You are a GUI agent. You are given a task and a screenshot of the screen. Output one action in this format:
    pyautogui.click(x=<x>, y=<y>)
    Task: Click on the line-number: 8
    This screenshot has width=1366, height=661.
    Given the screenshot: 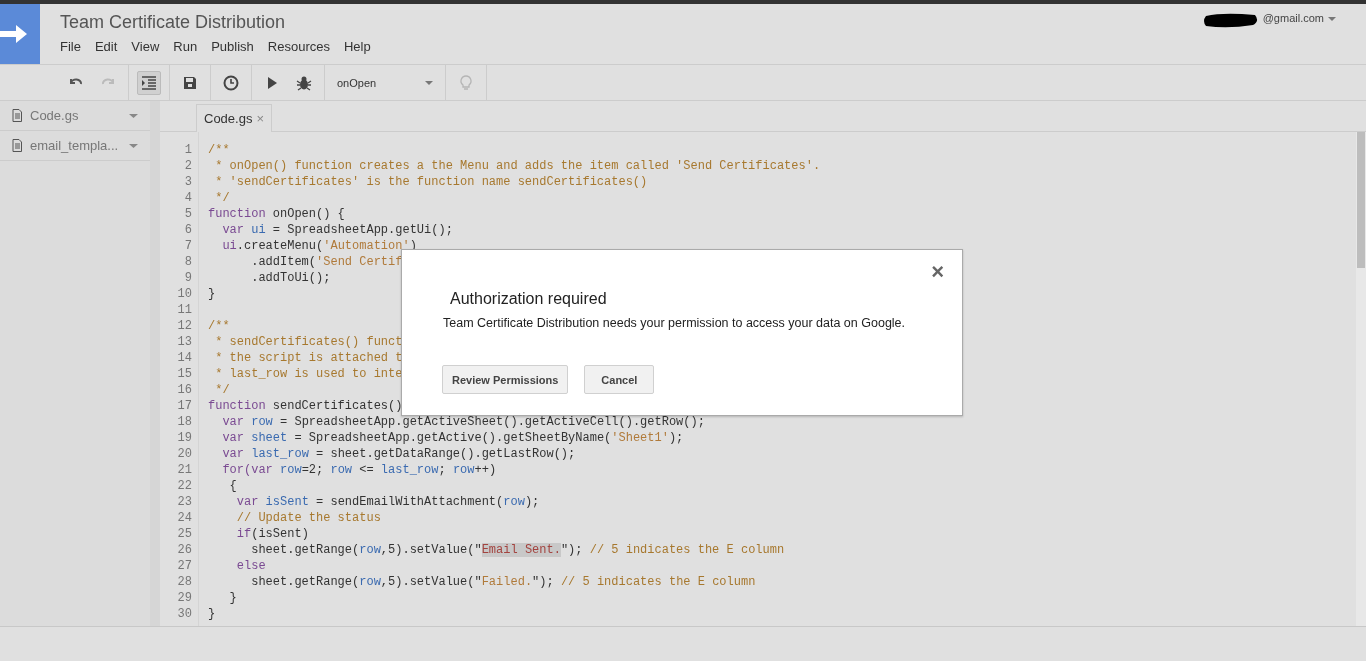 What is the action you would take?
    pyautogui.click(x=188, y=262)
    